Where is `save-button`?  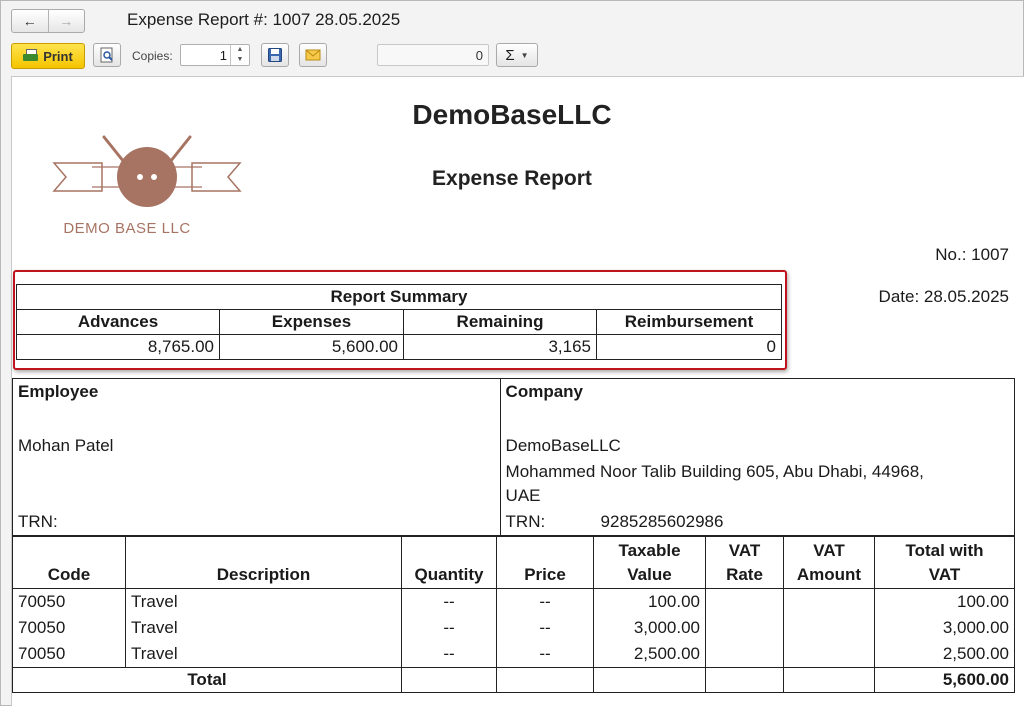 save-button is located at coordinates (275, 55).